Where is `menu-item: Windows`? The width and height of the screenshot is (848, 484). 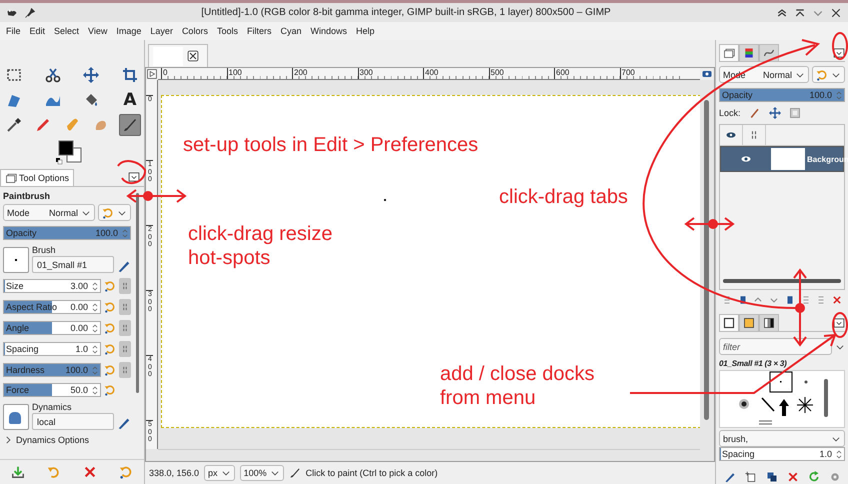
menu-item: Windows is located at coordinates (328, 31).